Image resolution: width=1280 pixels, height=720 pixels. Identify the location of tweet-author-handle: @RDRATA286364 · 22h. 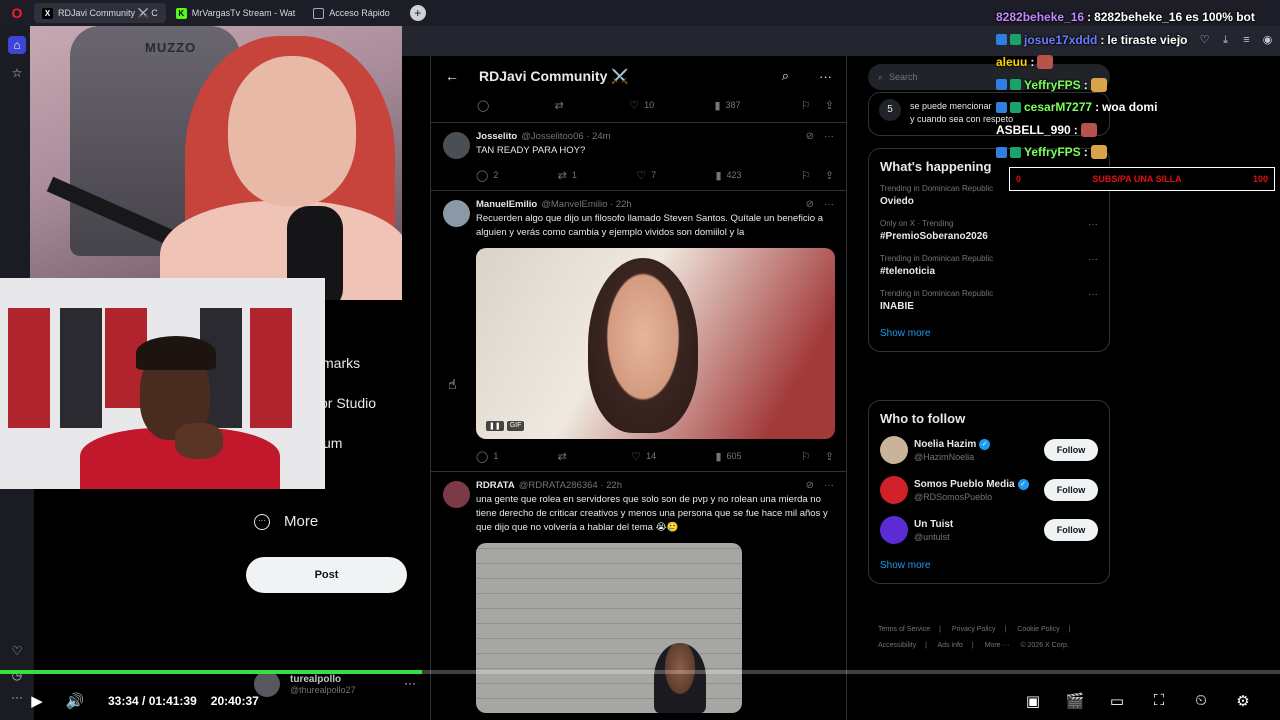
(570, 485).